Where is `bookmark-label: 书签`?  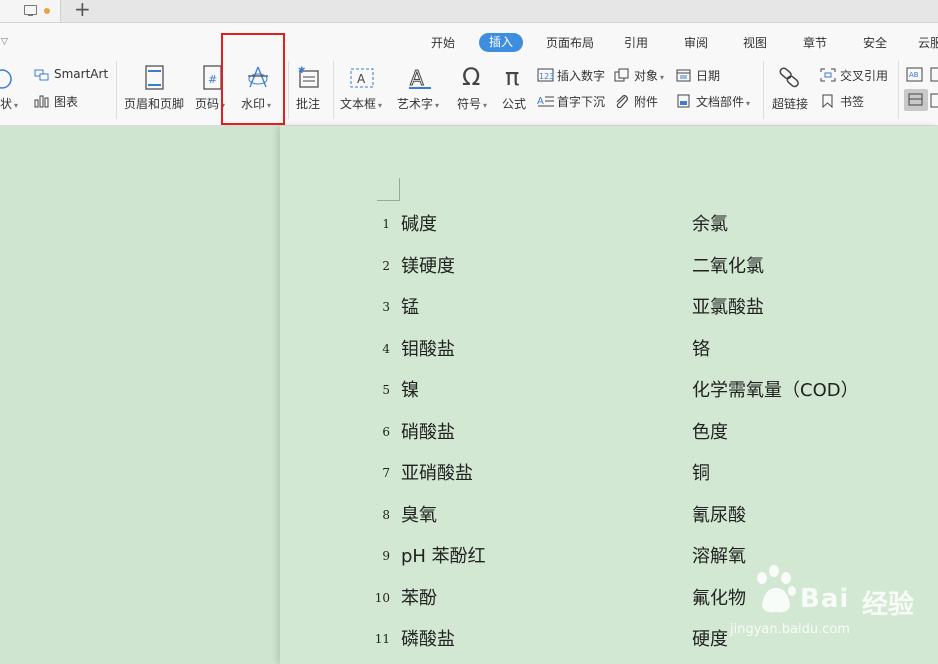 bookmark-label: 书签 is located at coordinates (852, 102).